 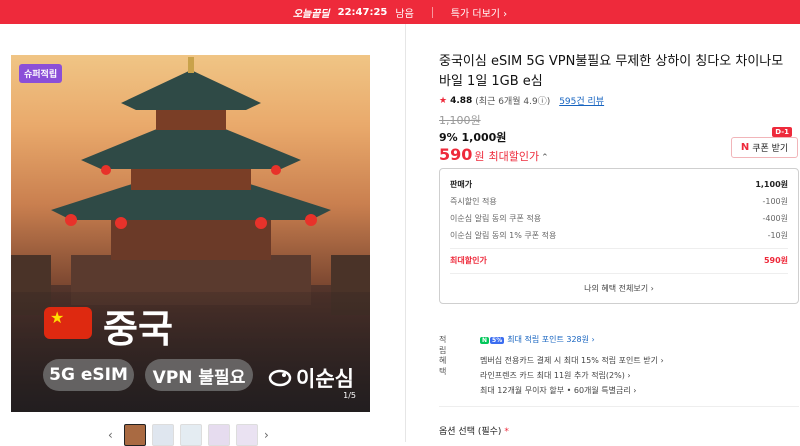 I want to click on breakdown-max-value: 590원, so click(x=775, y=260).